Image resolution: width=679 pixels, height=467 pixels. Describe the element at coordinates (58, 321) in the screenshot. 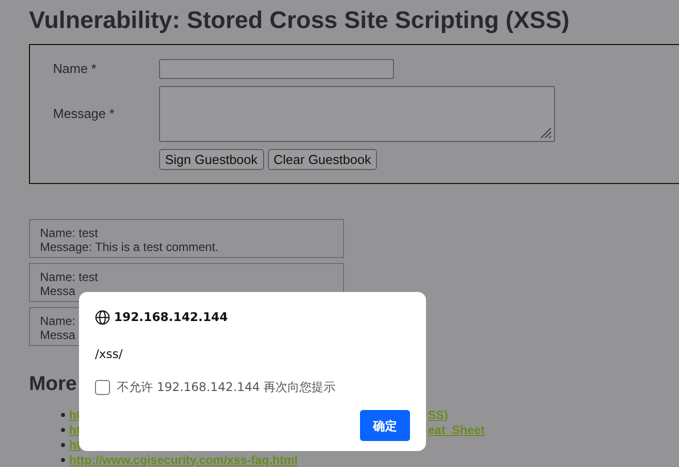

I see `entry-text: Name:` at that location.